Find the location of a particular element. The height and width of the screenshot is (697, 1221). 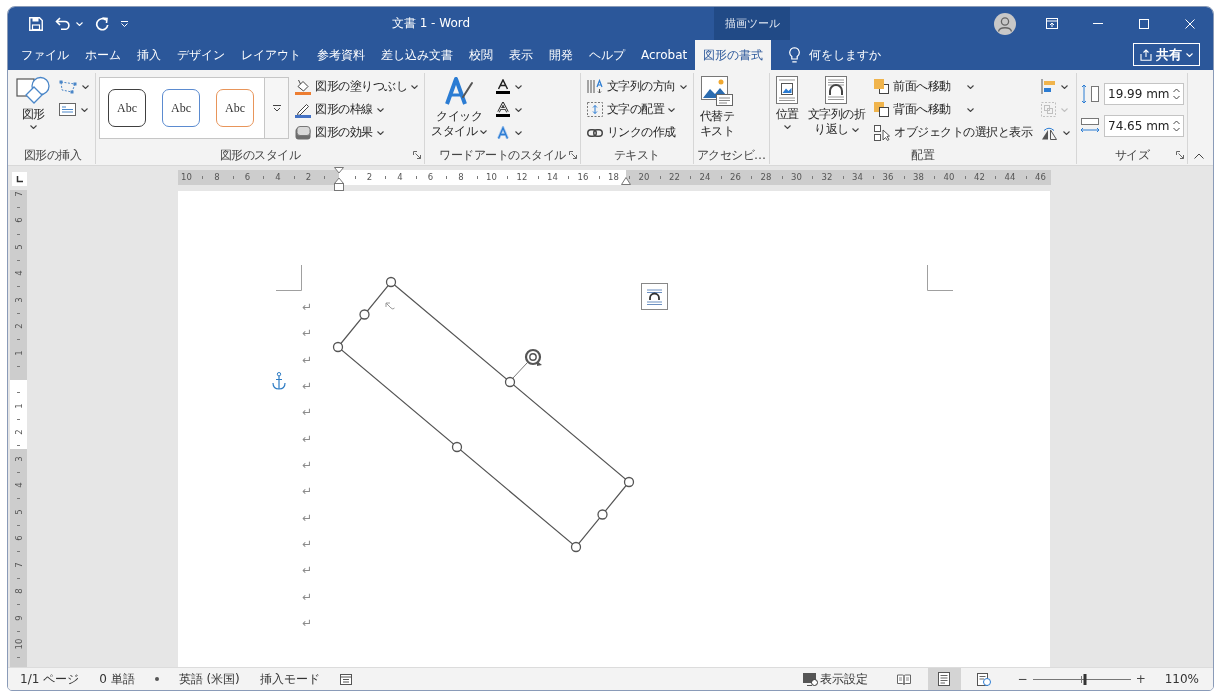

ruler-label: 2 is located at coordinates (369, 177).